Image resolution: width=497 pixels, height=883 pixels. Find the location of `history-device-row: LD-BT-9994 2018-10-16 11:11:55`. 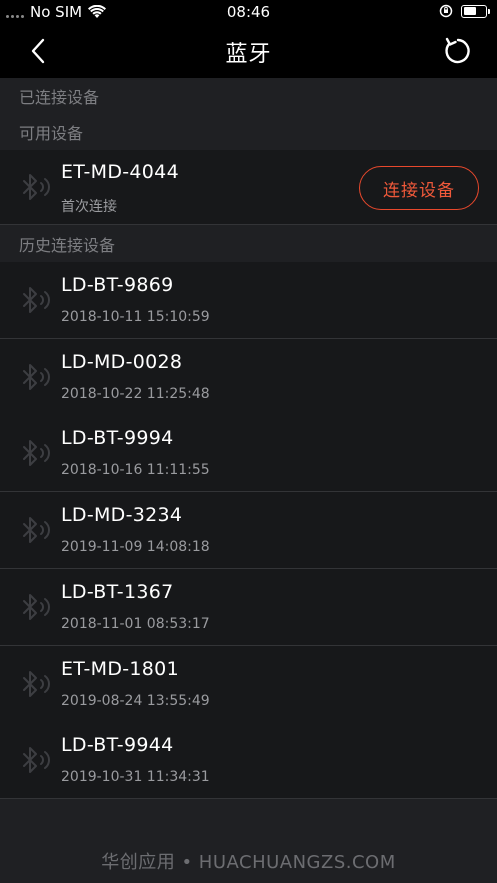

history-device-row: LD-BT-9994 2018-10-16 11:11:55 is located at coordinates (248, 453).